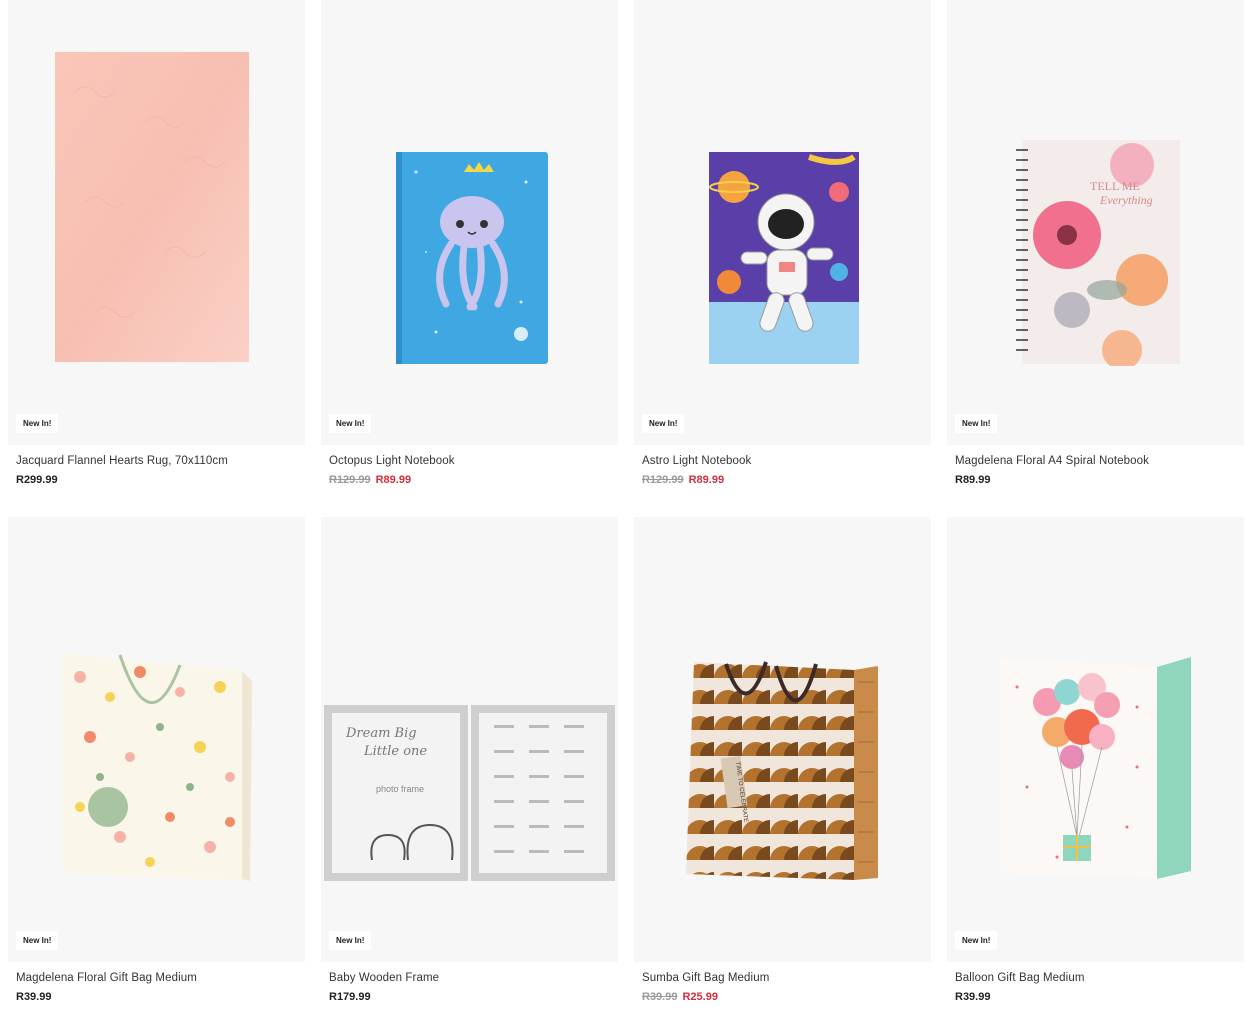  I want to click on product-price: R179.99, so click(350, 997).